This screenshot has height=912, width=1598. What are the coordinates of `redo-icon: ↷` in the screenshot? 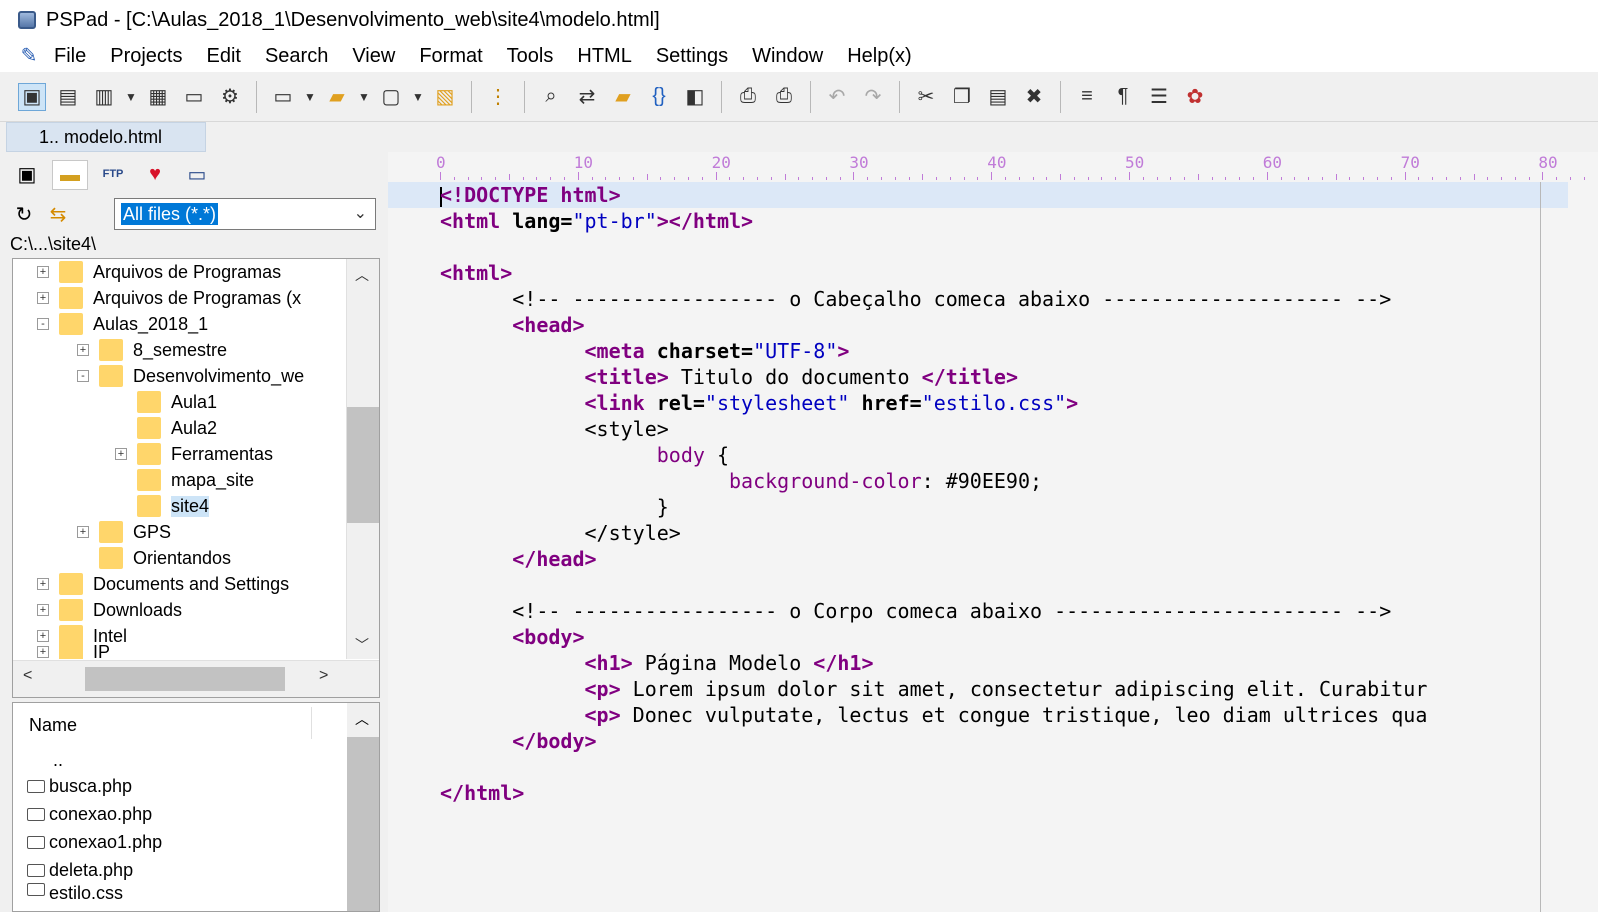 It's located at (873, 97).